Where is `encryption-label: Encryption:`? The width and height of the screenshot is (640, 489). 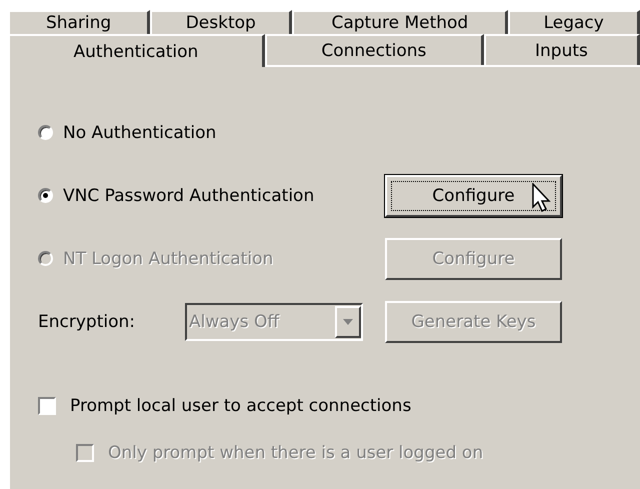
encryption-label: Encryption: is located at coordinates (86, 322).